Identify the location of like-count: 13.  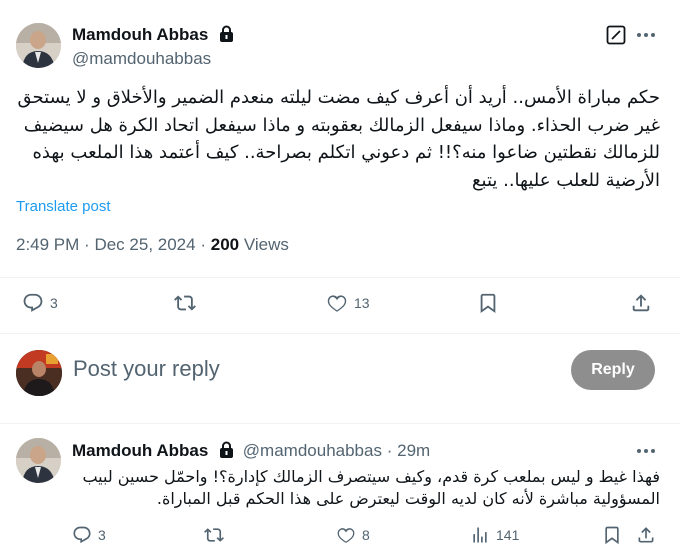
(362, 303).